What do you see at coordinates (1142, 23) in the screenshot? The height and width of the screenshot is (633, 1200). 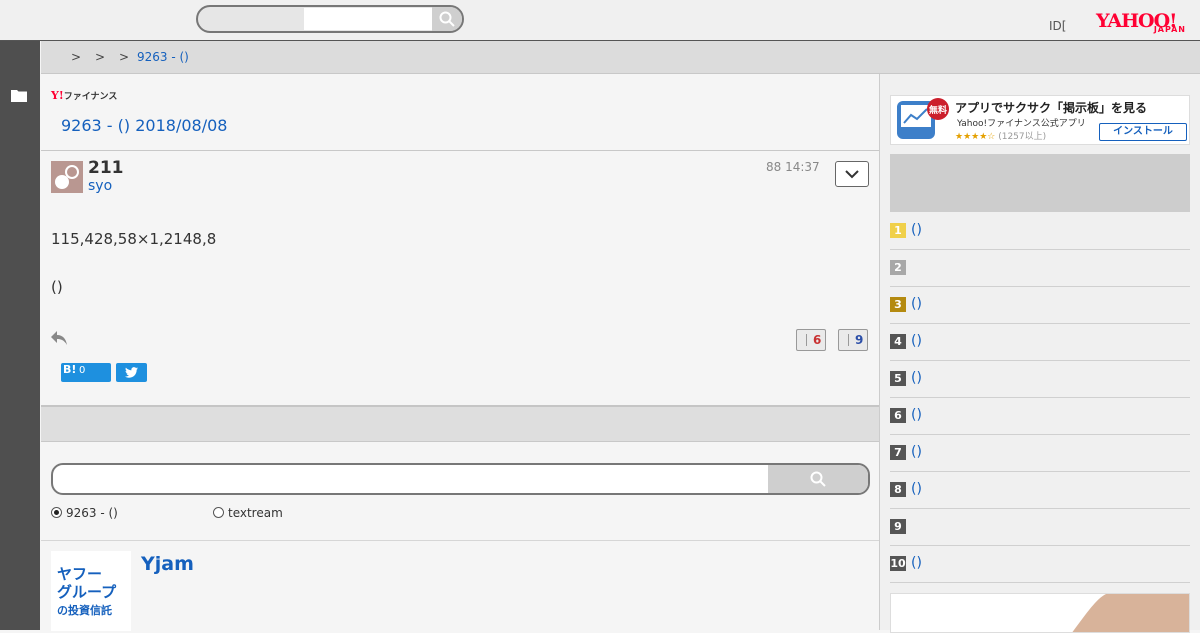 I see `yahoo-japan-logo: YAHOO! JAPAN` at bounding box center [1142, 23].